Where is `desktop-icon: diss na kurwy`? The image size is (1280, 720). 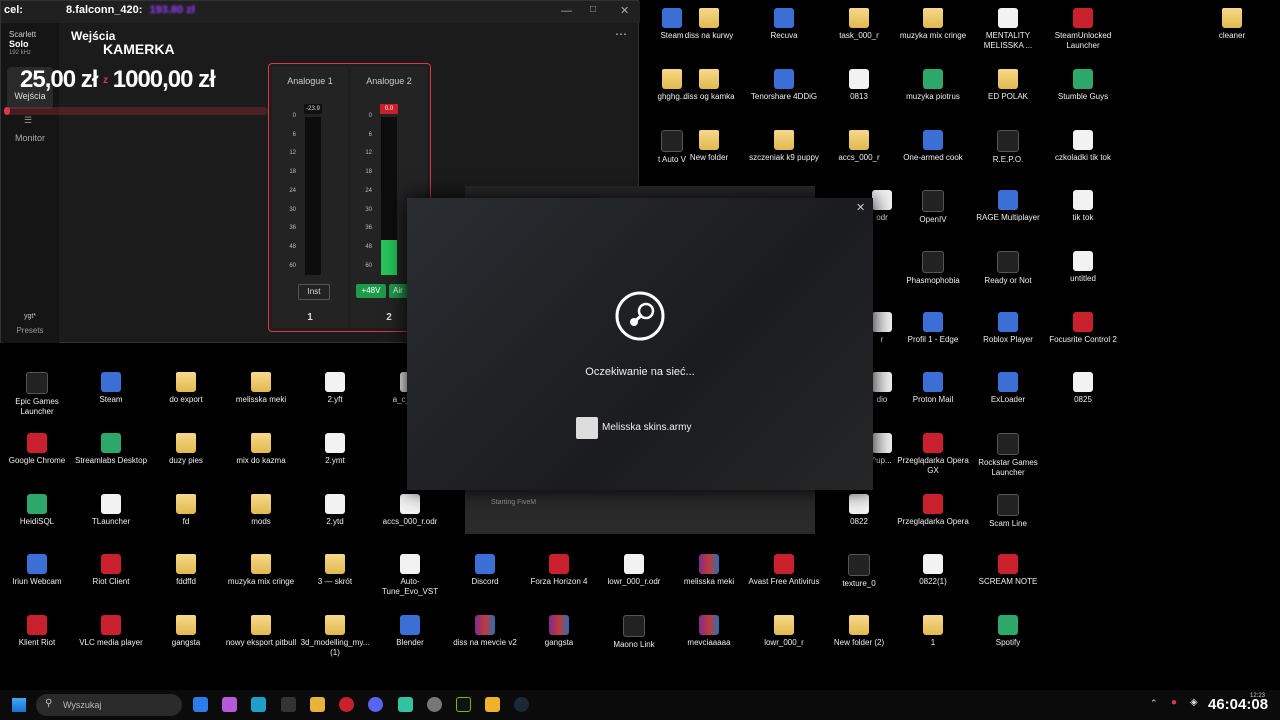 desktop-icon: diss na kurwy is located at coordinates (709, 24).